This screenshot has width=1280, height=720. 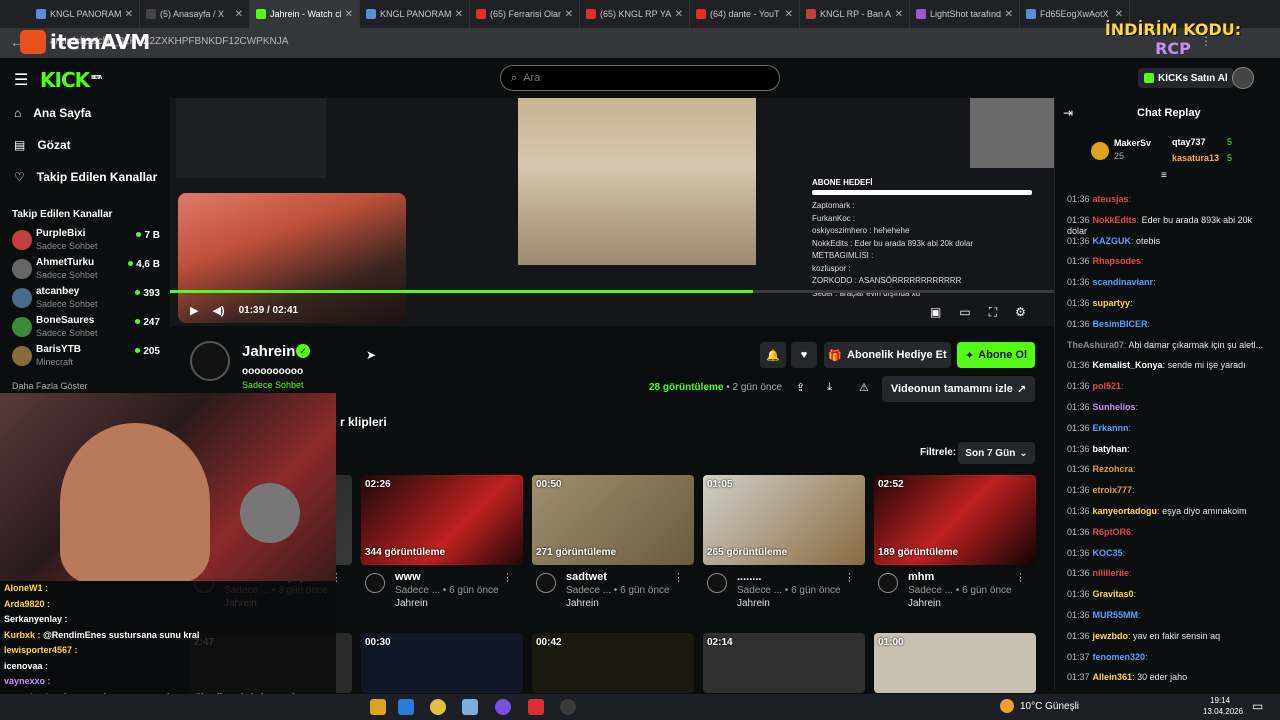 I want to click on gift-subscription-button: 🎁 Abonelik Hediye Et, so click(x=887, y=355).